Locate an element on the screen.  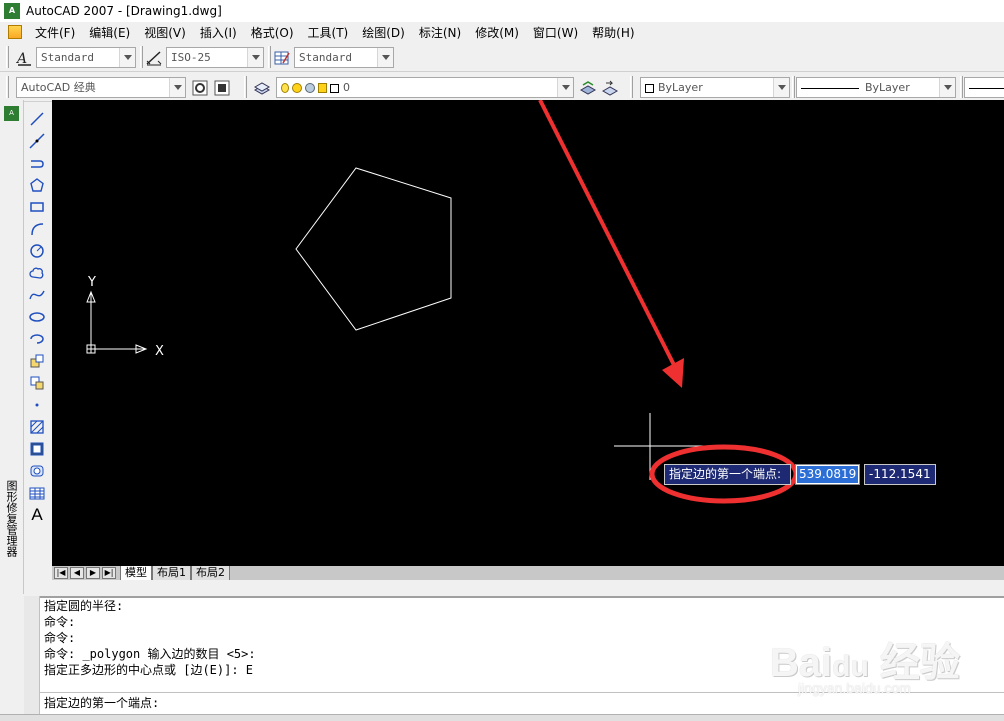
menu-format: 格式(O) is located at coordinates (272, 32).